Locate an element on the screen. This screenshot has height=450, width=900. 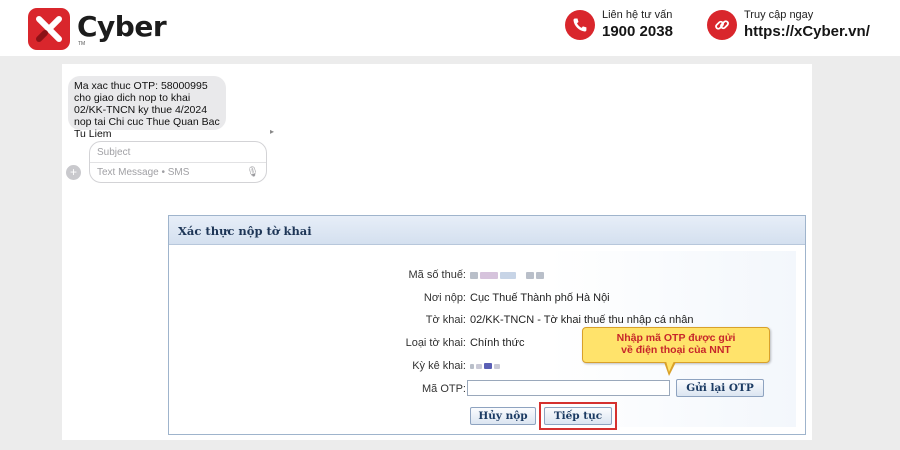
declaration-label: Tờ khai: is located at coordinates (445, 320).